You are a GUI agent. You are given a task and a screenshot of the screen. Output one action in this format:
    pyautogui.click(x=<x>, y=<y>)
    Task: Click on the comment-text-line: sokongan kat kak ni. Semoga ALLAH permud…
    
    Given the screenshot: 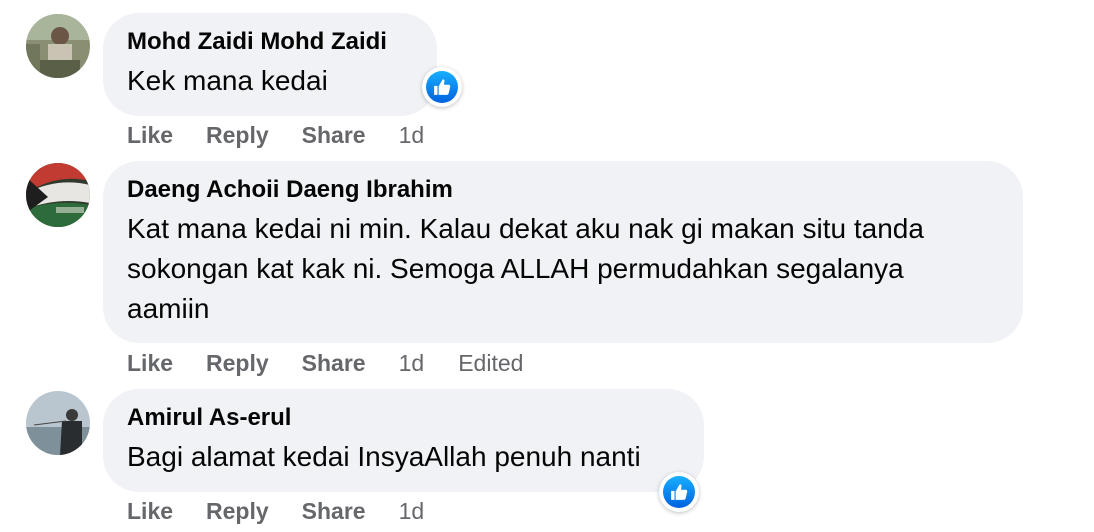 What is the action you would take?
    pyautogui.click(x=515, y=268)
    